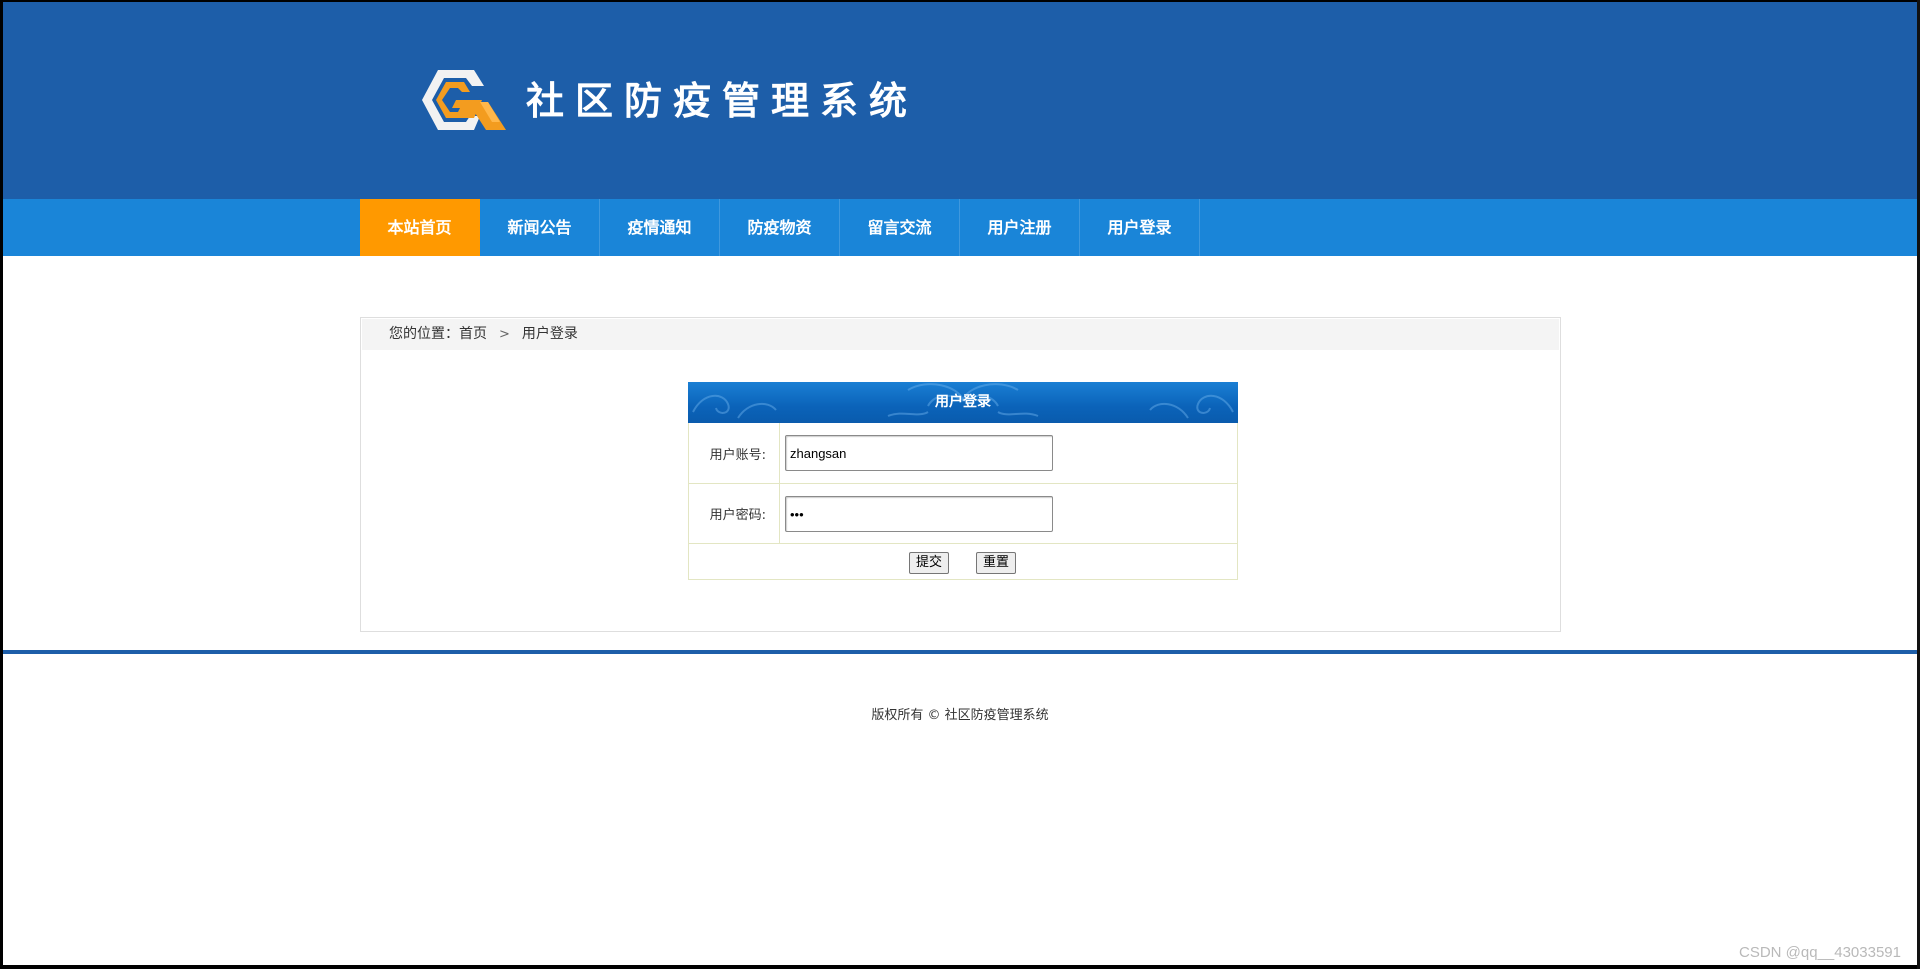  What do you see at coordinates (734, 453) in the screenshot?
I see `username-label: 用户账号:` at bounding box center [734, 453].